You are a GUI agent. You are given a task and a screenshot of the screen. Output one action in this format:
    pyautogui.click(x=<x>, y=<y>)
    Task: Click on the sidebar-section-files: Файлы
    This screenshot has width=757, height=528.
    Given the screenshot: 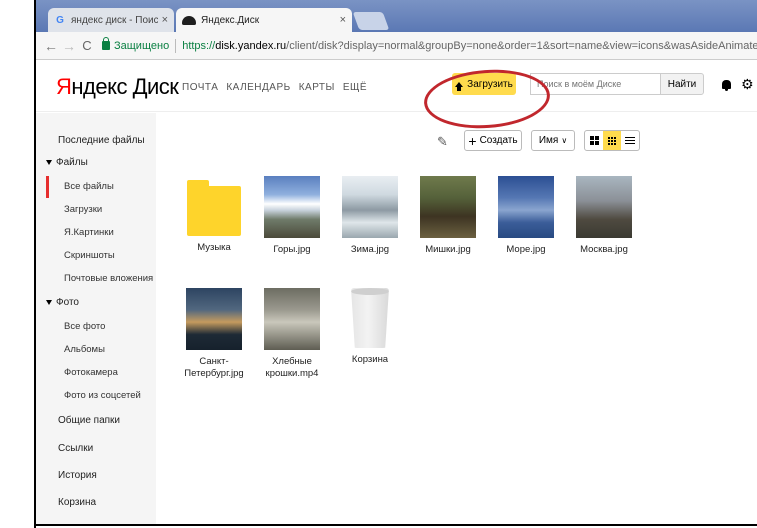 What is the action you would take?
    pyautogui.click(x=67, y=162)
    